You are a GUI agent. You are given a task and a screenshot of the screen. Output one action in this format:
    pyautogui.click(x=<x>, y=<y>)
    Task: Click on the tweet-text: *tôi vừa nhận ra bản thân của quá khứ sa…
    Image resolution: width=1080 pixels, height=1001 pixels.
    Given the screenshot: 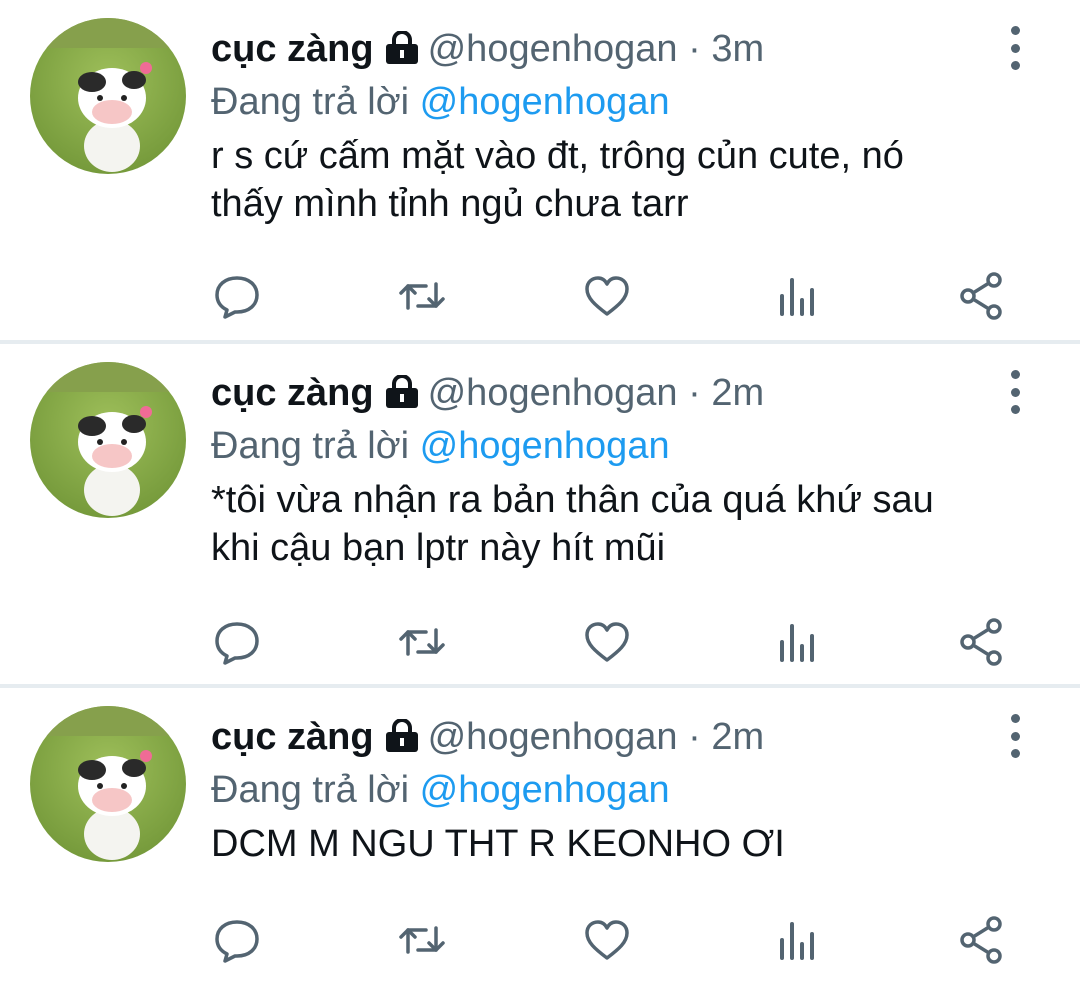 What is the action you would take?
    pyautogui.click(x=615, y=524)
    